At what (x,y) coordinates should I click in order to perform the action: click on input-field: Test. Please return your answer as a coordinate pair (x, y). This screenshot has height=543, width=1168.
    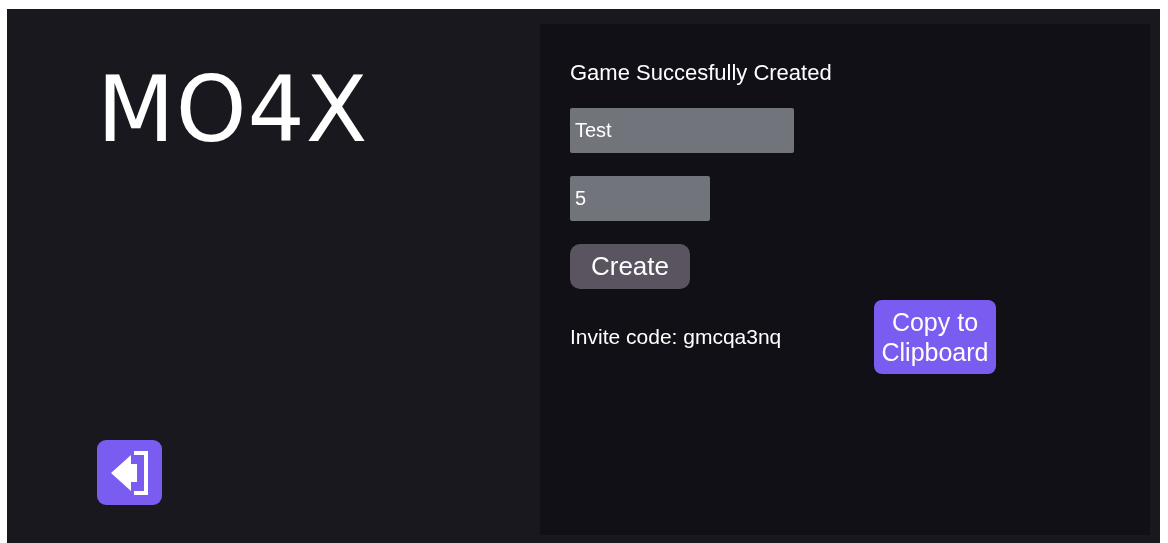
    Looking at the image, I should click on (682, 130).